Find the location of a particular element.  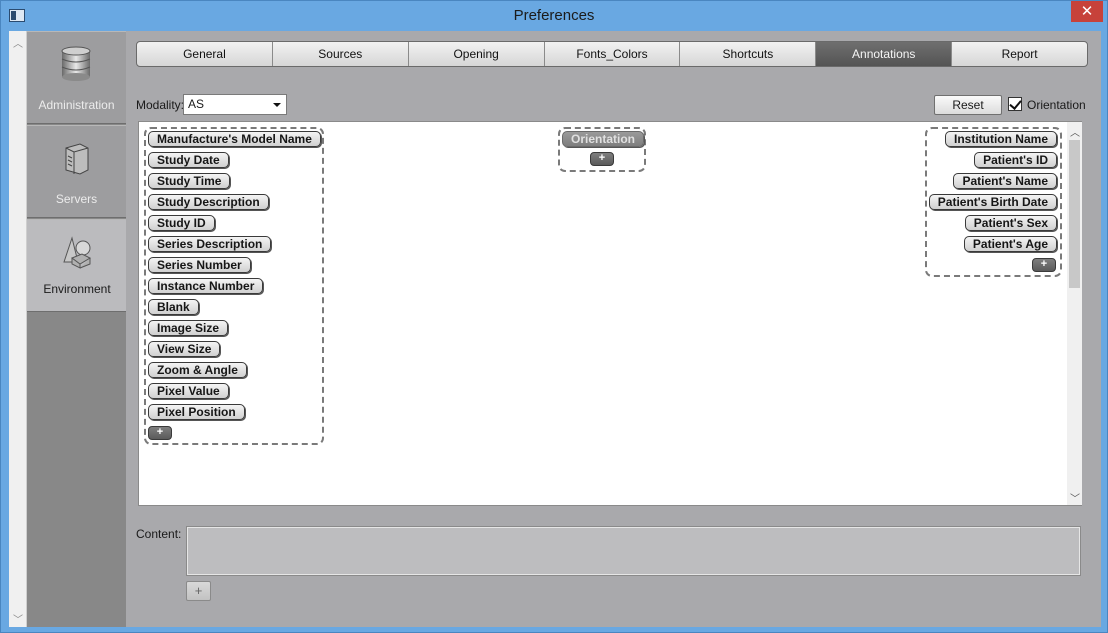

database-icon is located at coordinates (76, 63).